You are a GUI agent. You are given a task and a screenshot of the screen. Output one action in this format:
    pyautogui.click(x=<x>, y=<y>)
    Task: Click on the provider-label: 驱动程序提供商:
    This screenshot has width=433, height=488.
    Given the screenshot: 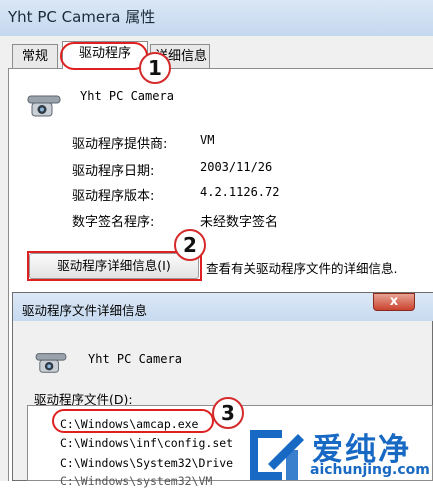 What is the action you would take?
    pyautogui.click(x=120, y=144)
    